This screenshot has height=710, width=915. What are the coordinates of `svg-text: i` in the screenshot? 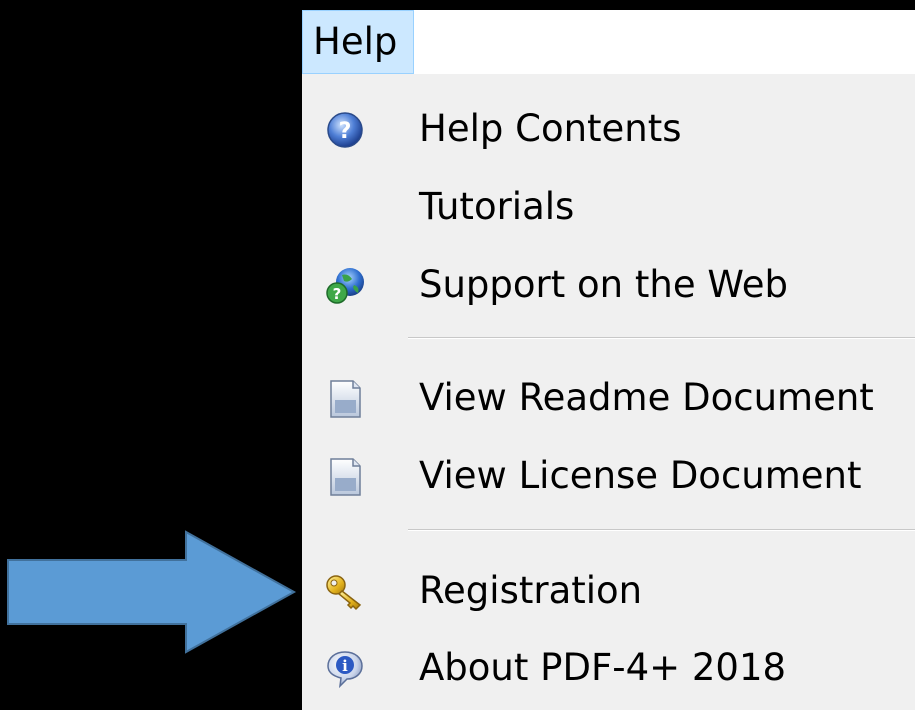 It's located at (345, 666).